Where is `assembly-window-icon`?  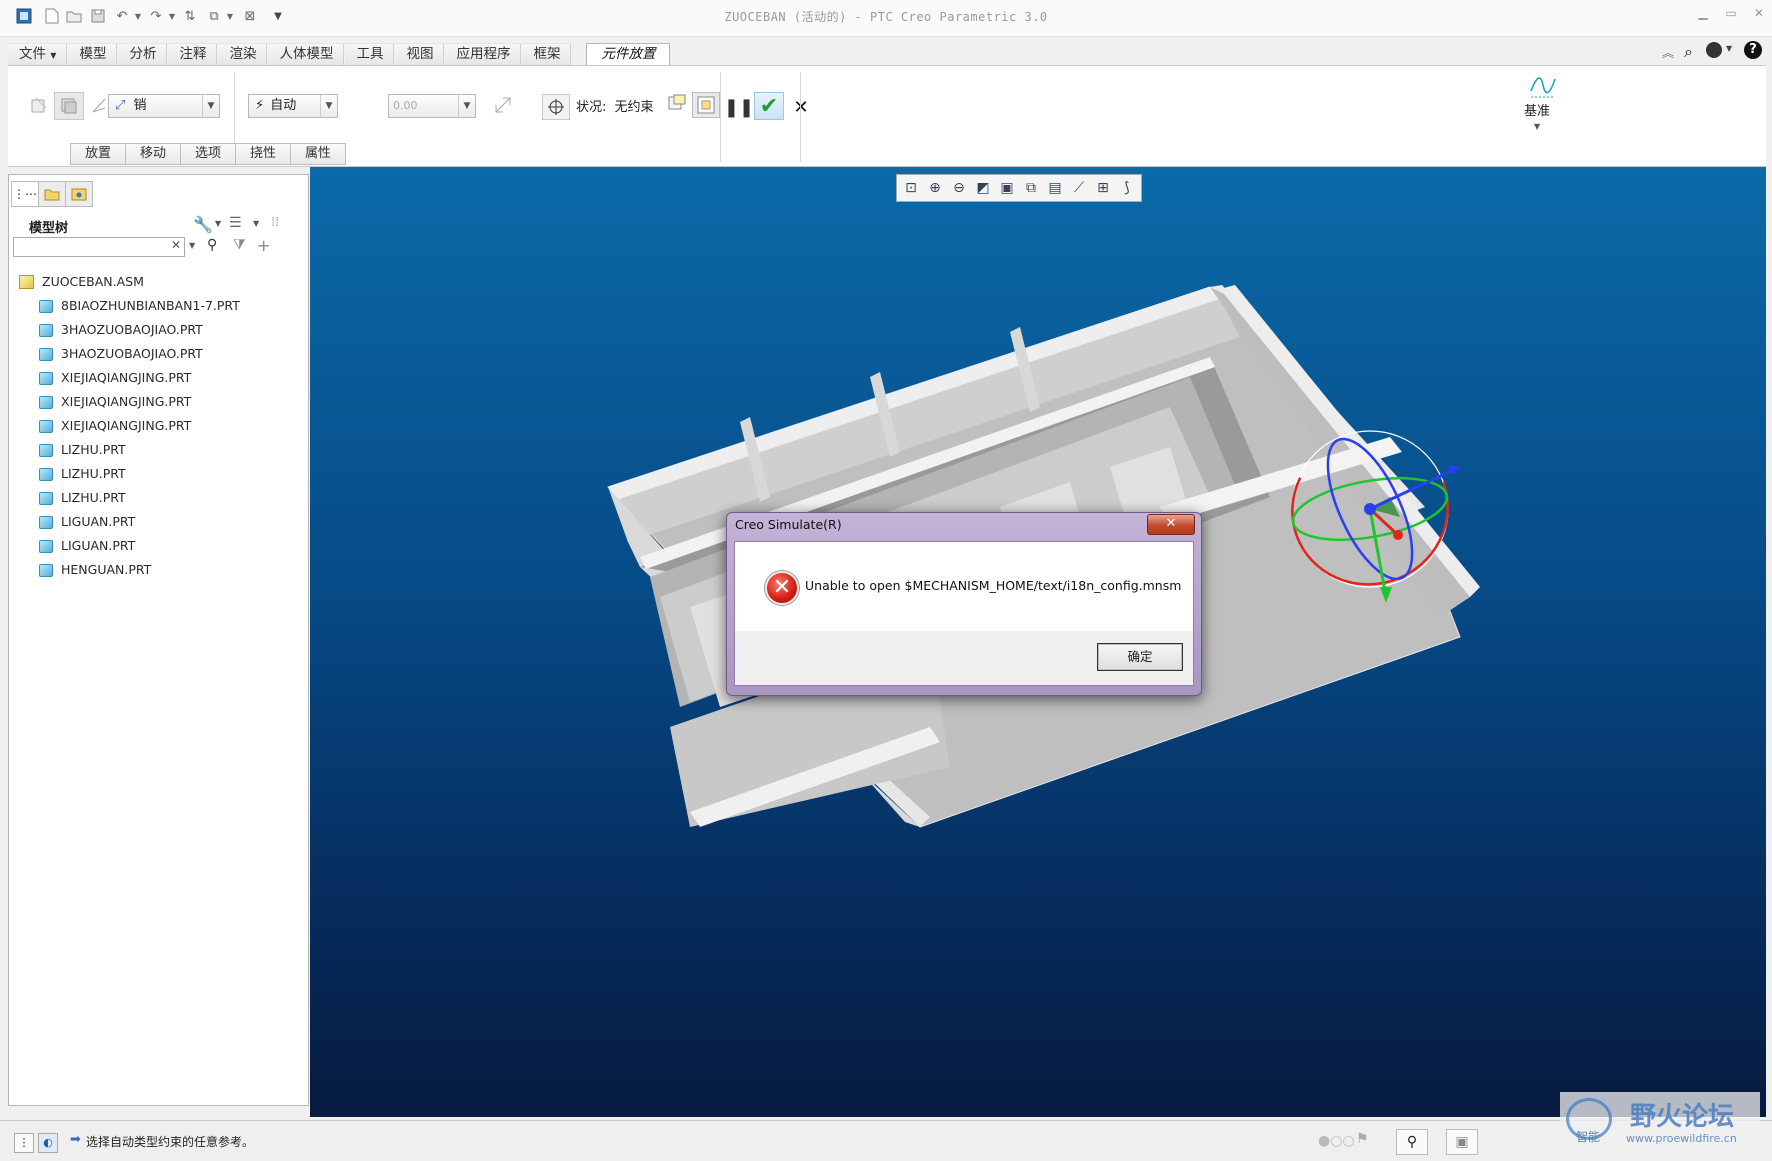 assembly-window-icon is located at coordinates (706, 105).